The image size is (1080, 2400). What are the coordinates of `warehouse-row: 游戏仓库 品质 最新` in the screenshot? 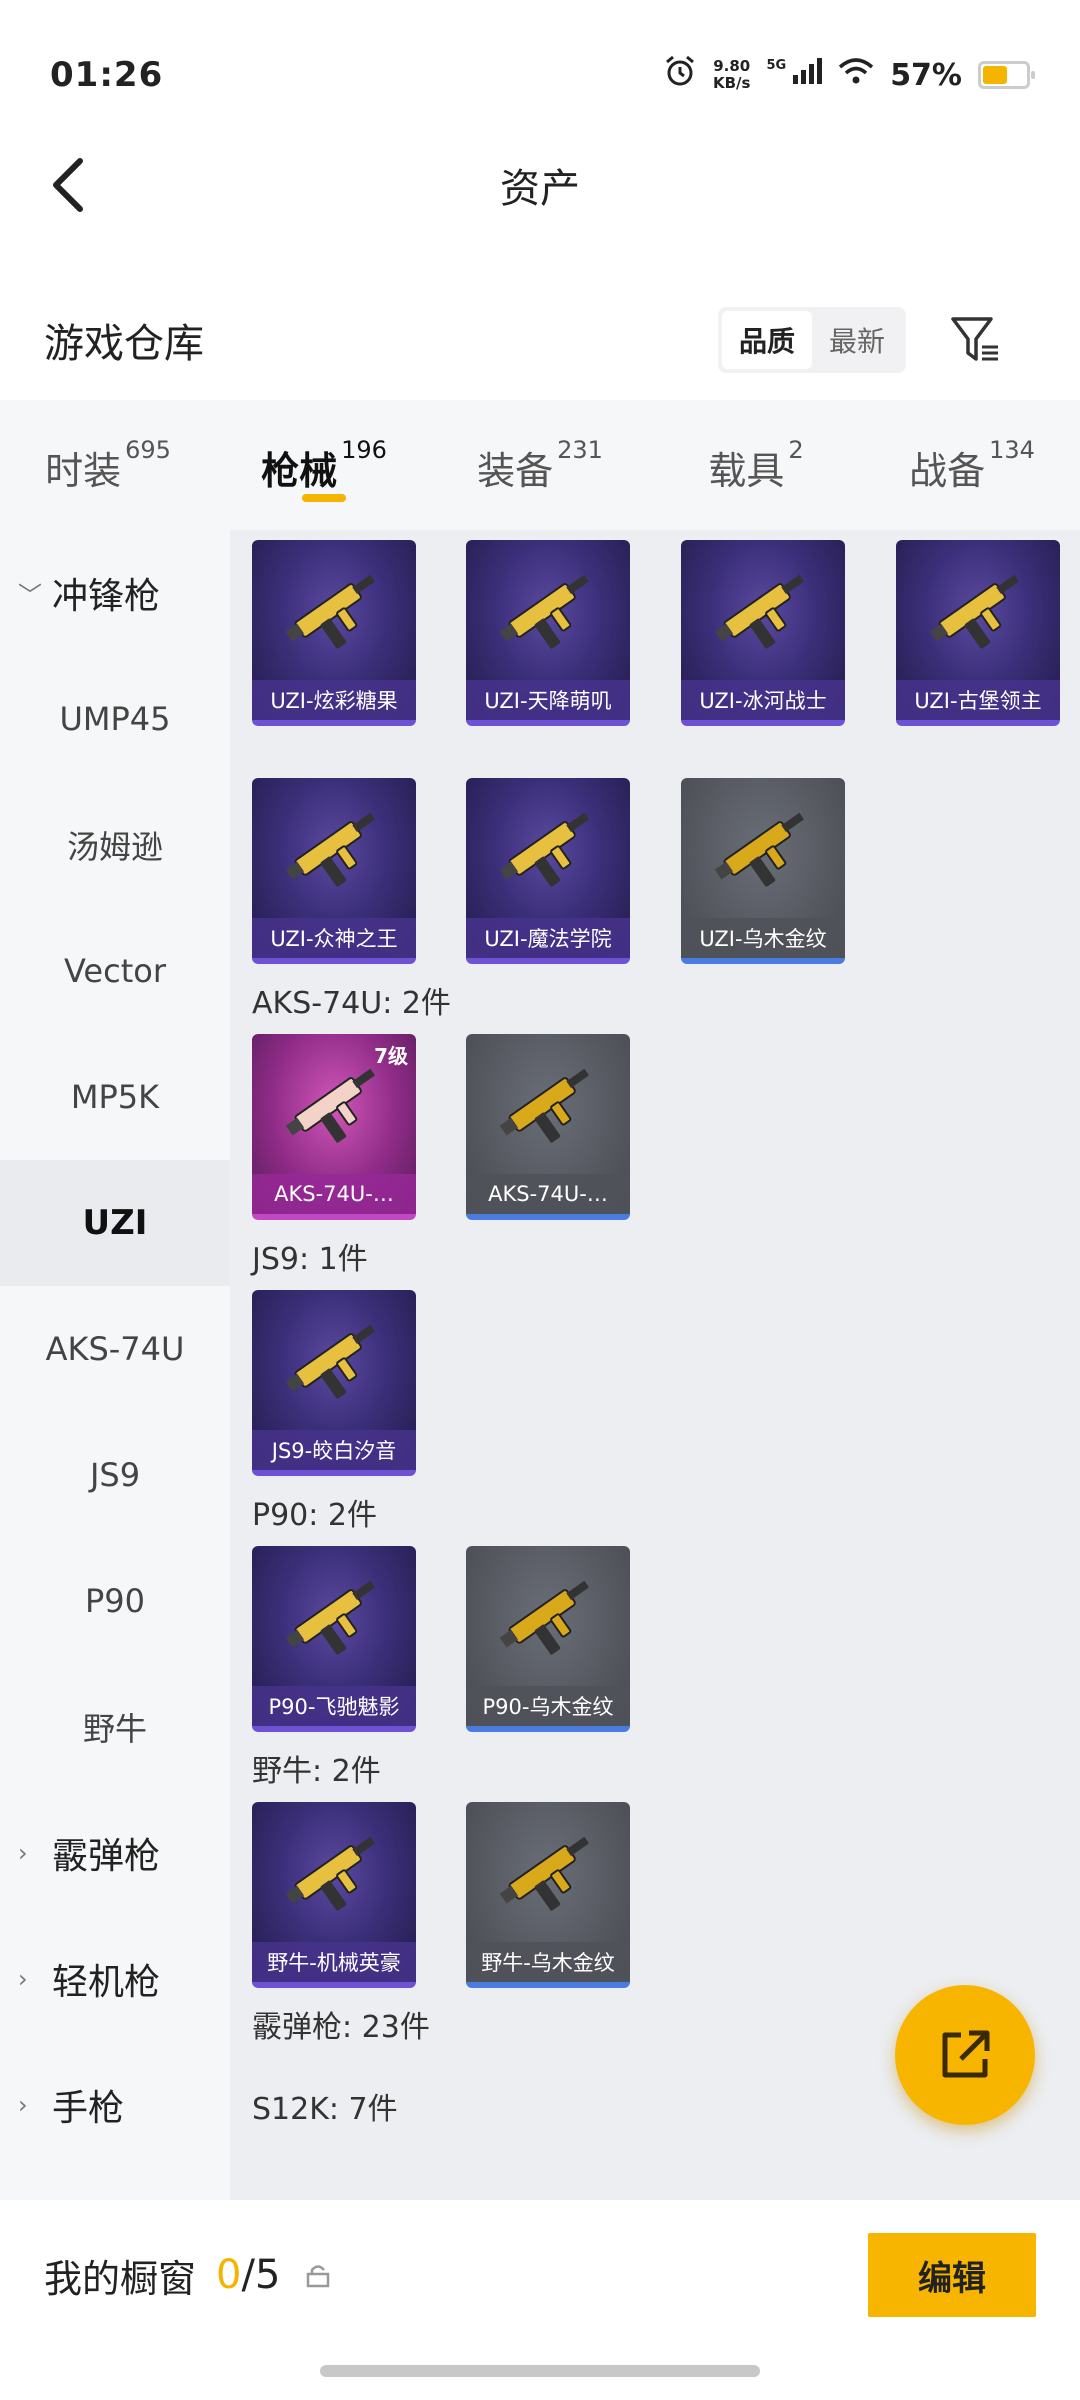 It's located at (540, 340).